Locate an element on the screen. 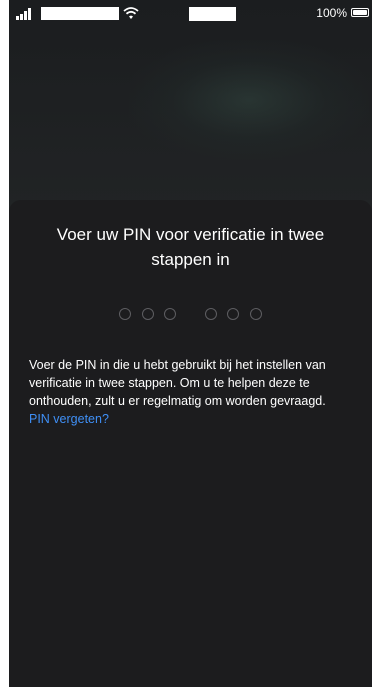 The width and height of the screenshot is (389, 687). battery-icon is located at coordinates (360, 12).